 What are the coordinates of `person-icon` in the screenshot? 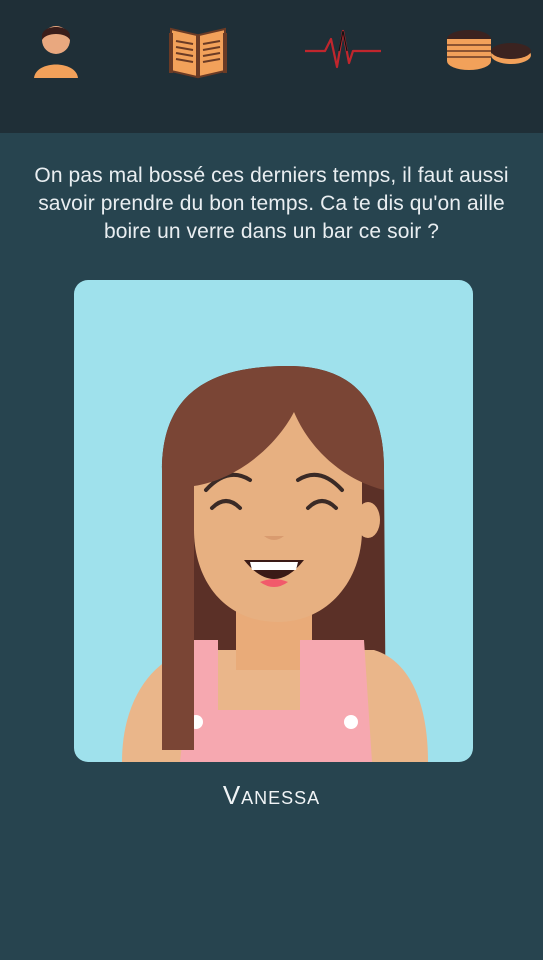 It's located at (56, 52).